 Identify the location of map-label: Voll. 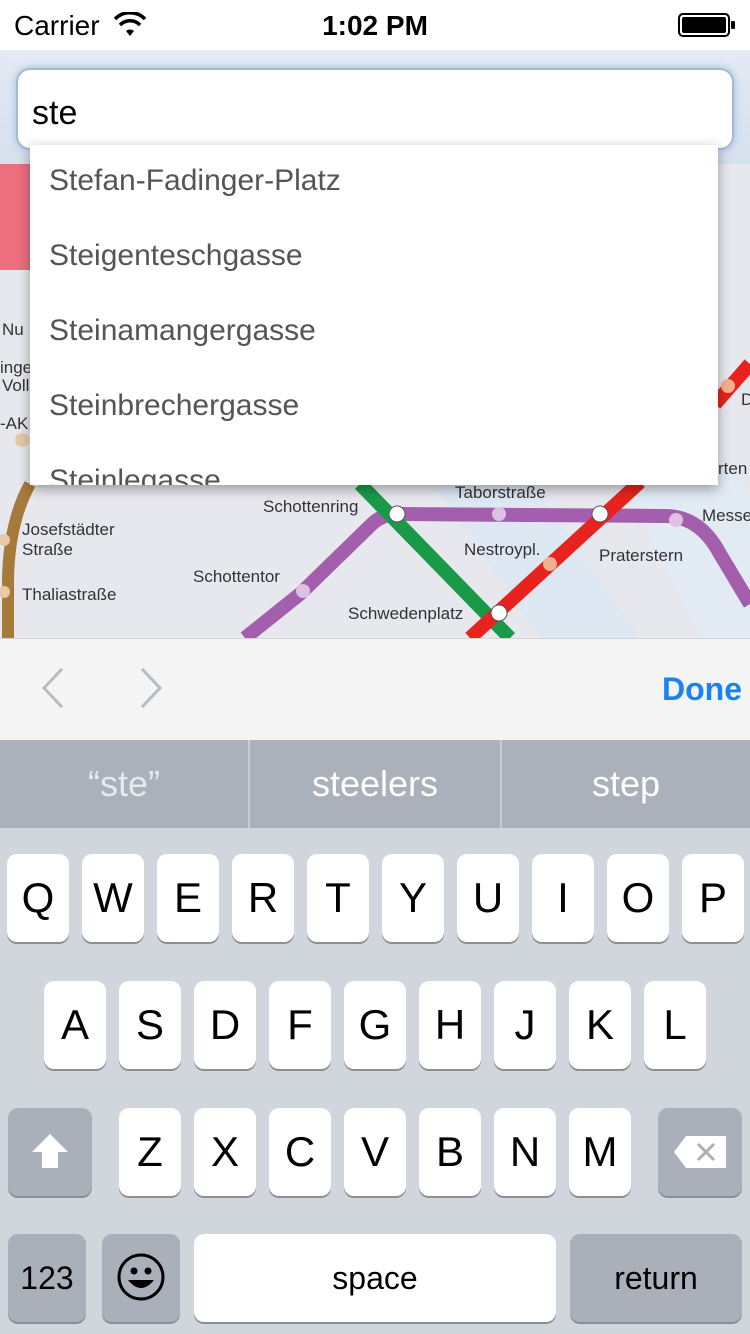
(16, 385).